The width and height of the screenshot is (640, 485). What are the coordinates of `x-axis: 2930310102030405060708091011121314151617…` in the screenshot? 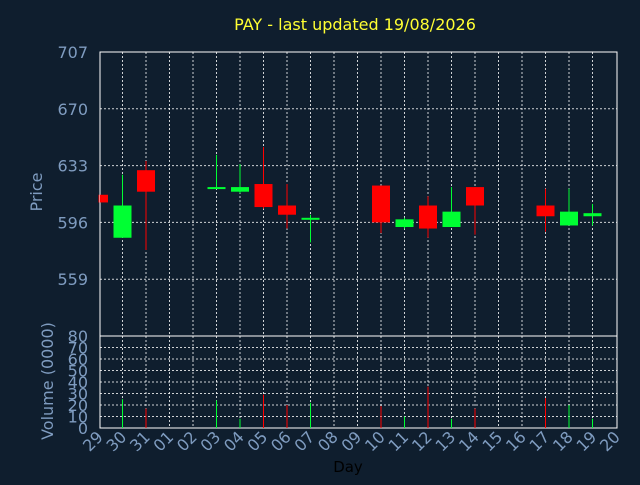 It's located at (351, 441).